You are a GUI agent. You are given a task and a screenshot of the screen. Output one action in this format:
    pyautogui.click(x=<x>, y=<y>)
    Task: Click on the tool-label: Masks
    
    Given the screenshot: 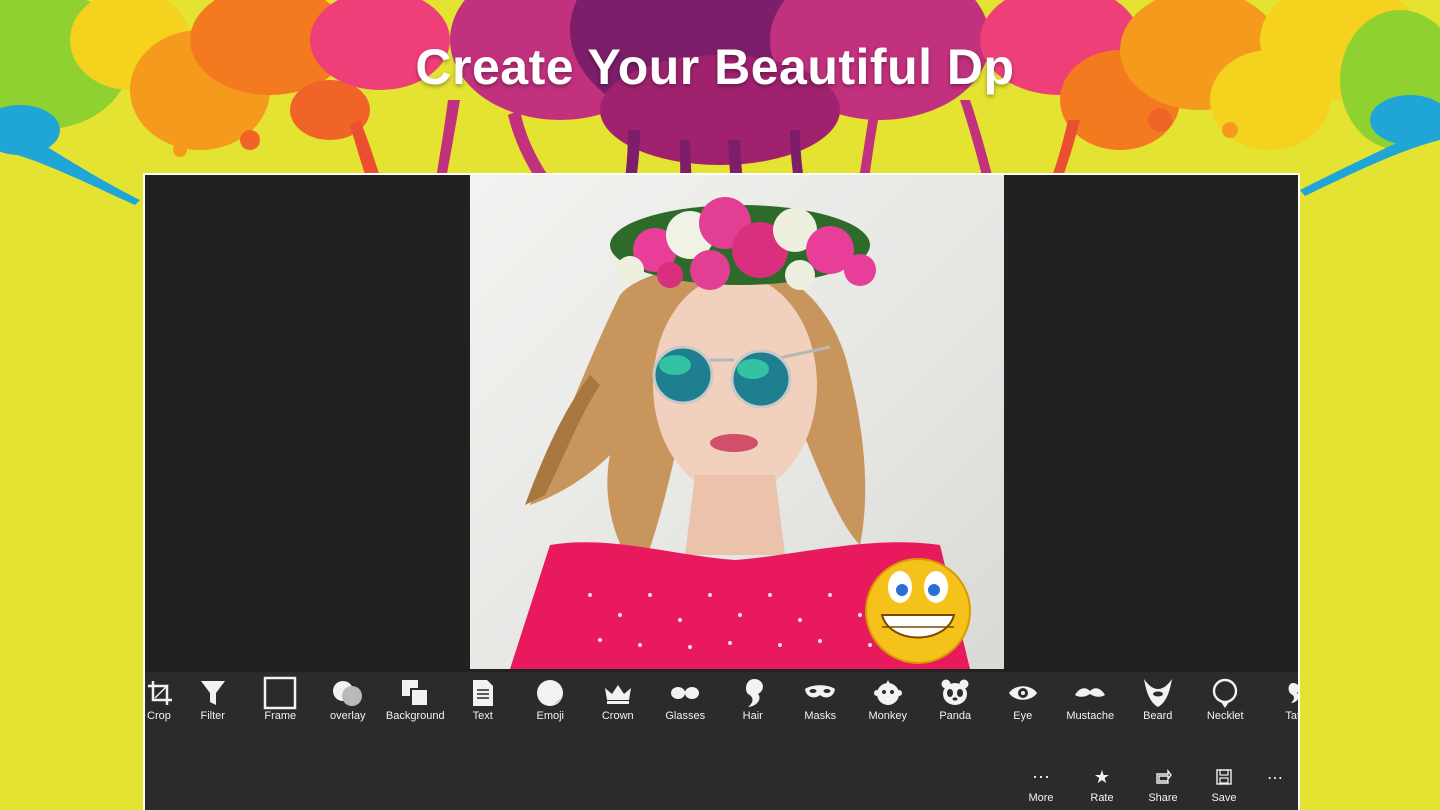 What is the action you would take?
    pyautogui.click(x=820, y=716)
    